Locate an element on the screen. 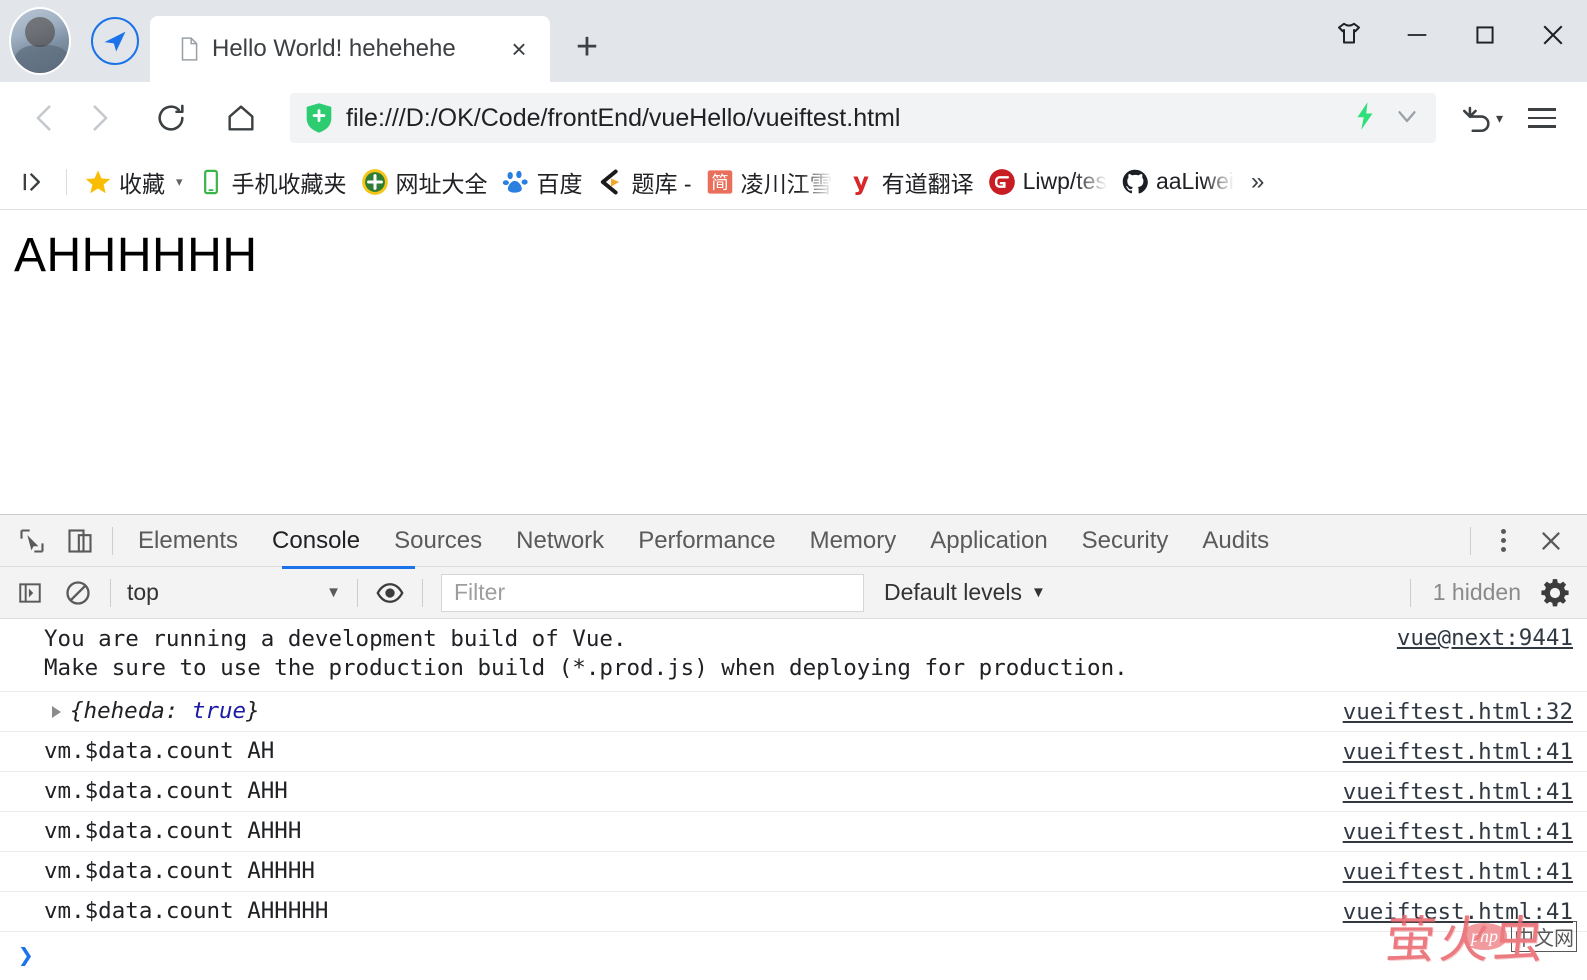 The width and height of the screenshot is (1587, 980). reload-icon is located at coordinates (171, 118).